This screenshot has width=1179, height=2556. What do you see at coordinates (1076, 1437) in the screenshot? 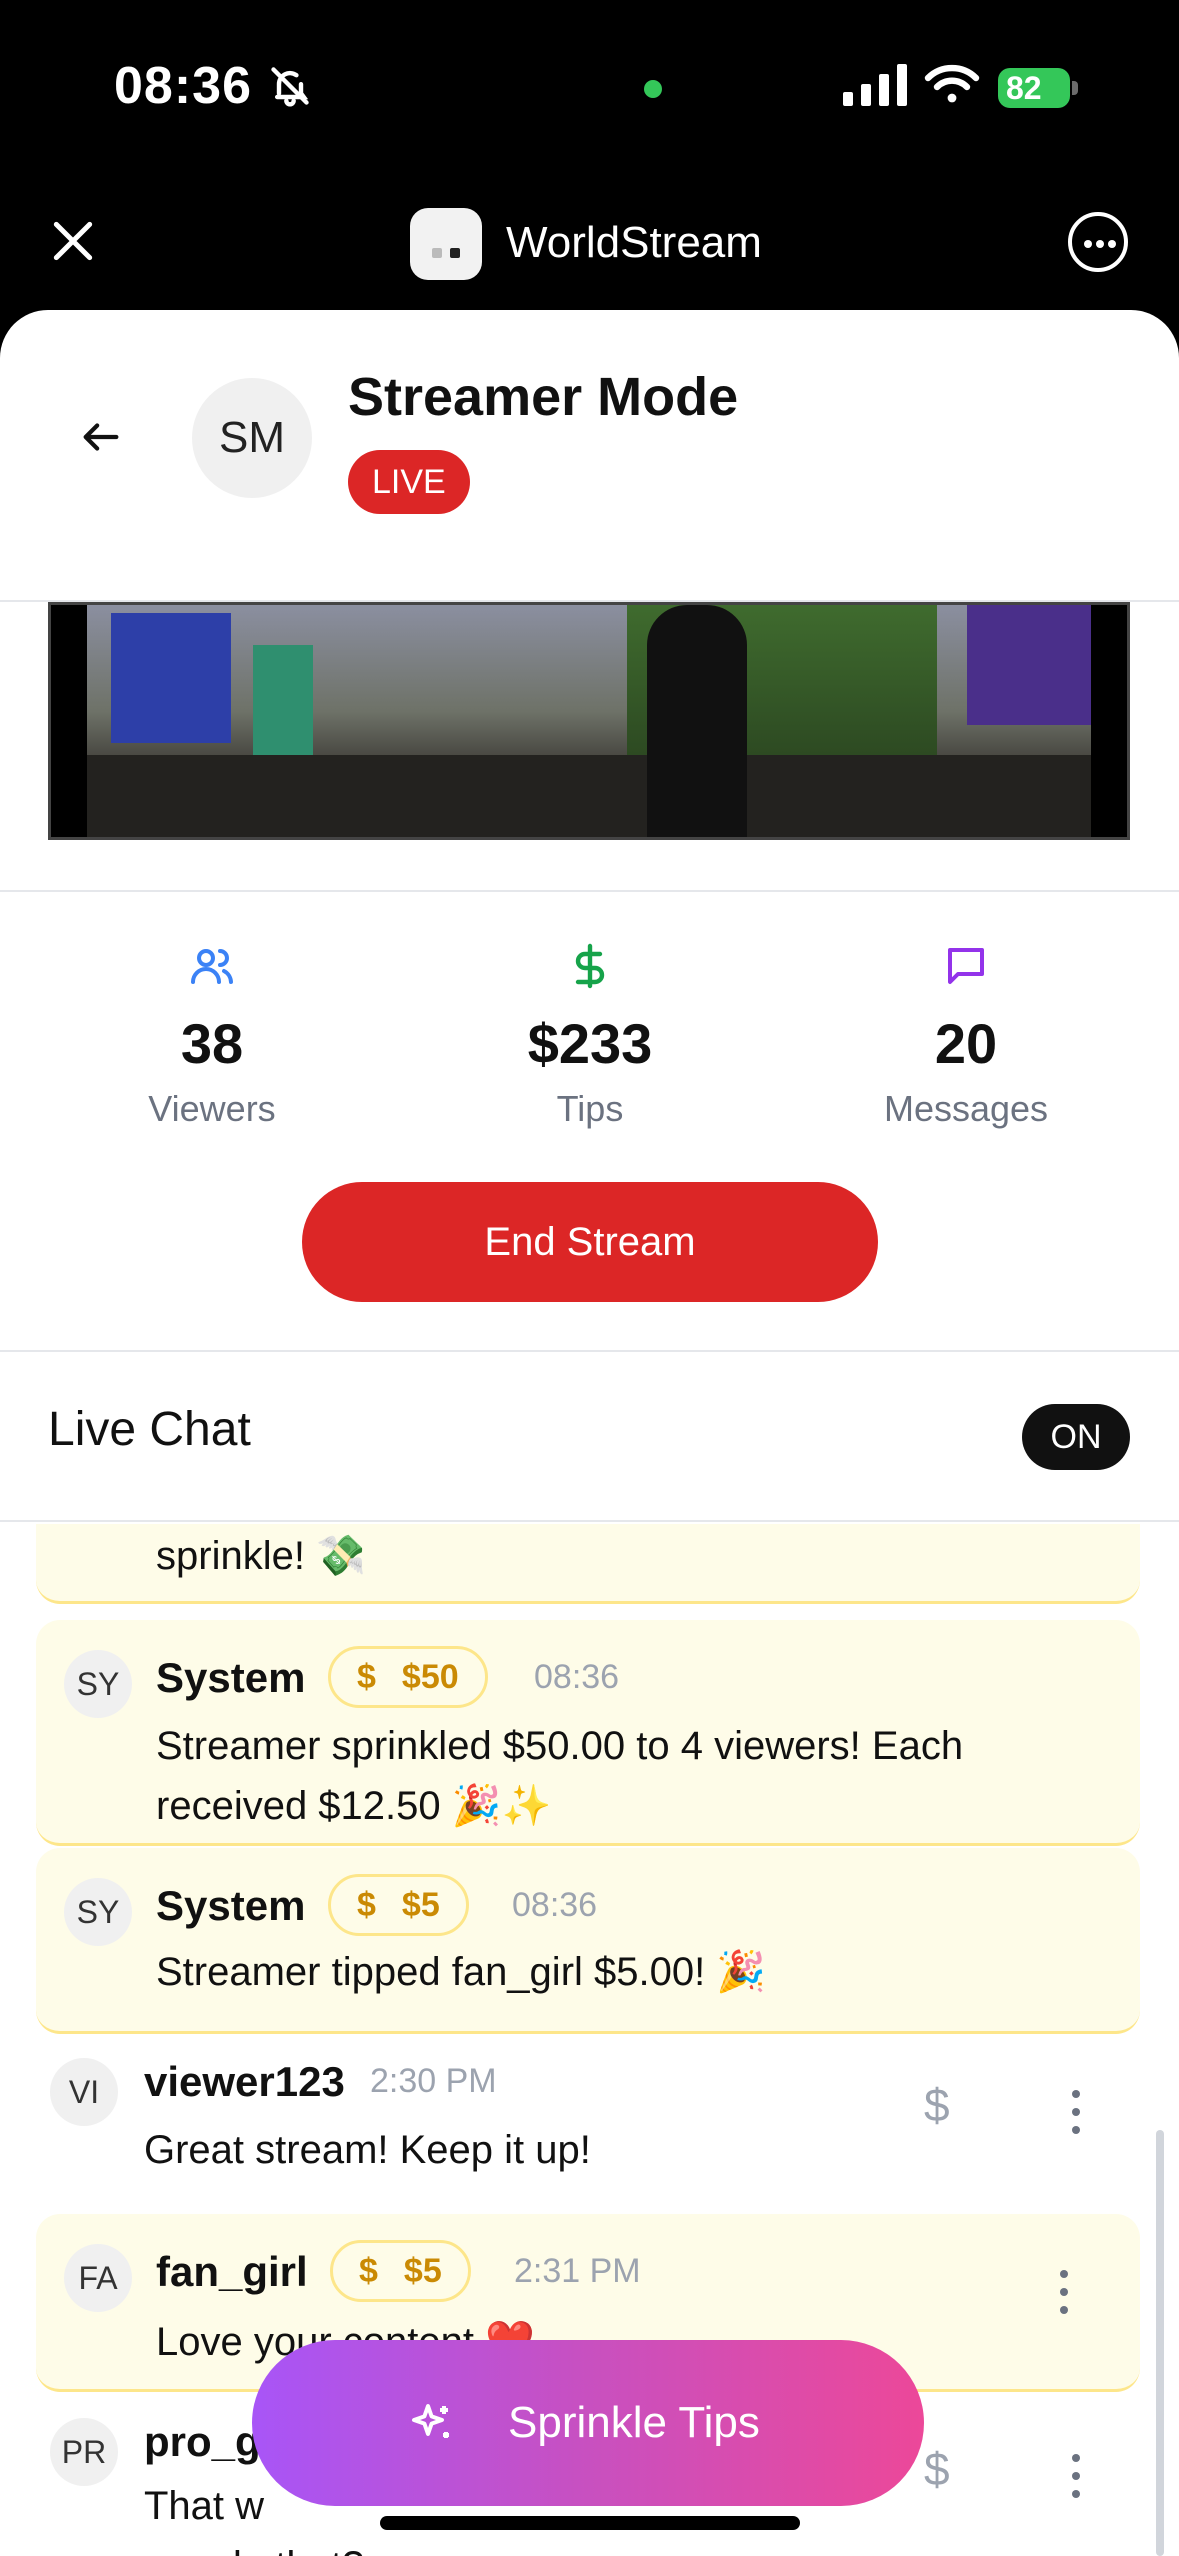
I see `chat-toggle: ON` at bounding box center [1076, 1437].